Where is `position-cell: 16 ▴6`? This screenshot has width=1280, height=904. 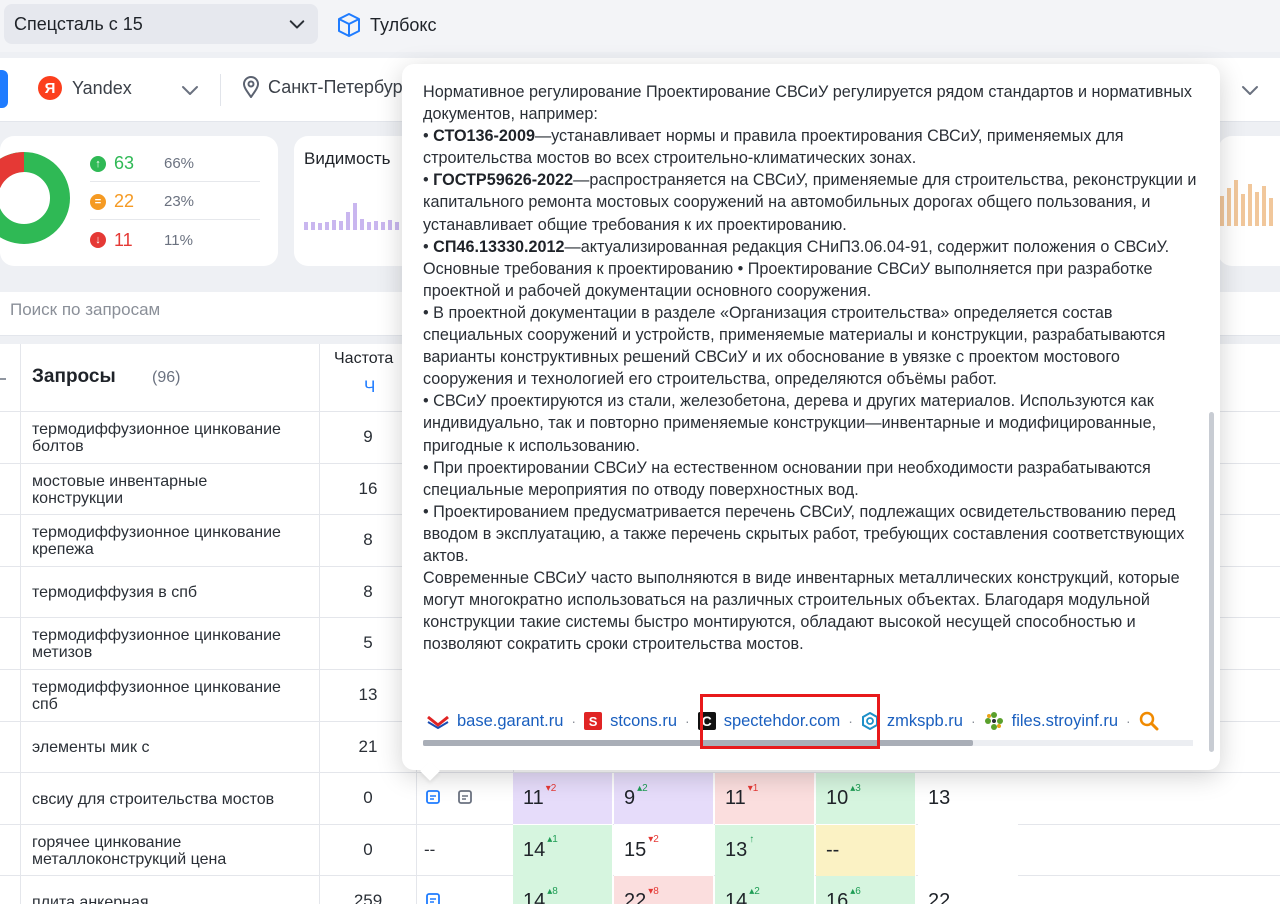 position-cell: 16 ▴6 is located at coordinates (866, 890).